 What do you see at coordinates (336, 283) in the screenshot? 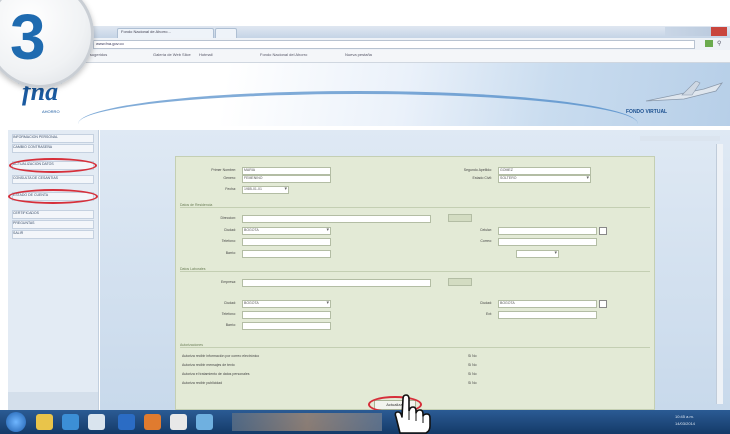
I see `company-input` at bounding box center [336, 283].